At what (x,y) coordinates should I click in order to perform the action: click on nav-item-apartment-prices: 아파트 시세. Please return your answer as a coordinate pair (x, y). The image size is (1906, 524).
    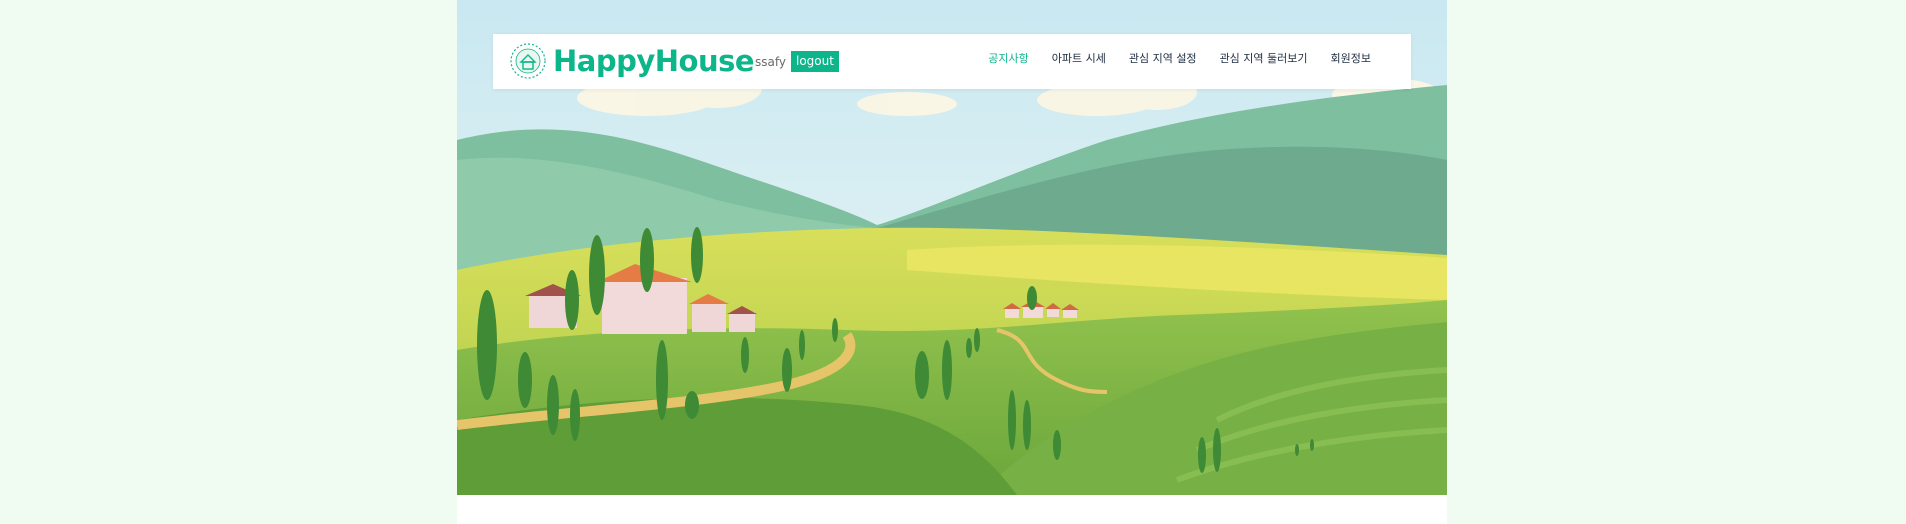
    Looking at the image, I should click on (1079, 59).